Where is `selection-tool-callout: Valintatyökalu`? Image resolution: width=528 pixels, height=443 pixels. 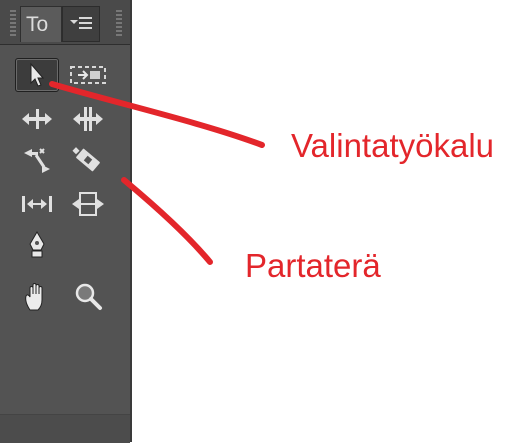
selection-tool-callout: Valintatyökalu is located at coordinates (393, 145).